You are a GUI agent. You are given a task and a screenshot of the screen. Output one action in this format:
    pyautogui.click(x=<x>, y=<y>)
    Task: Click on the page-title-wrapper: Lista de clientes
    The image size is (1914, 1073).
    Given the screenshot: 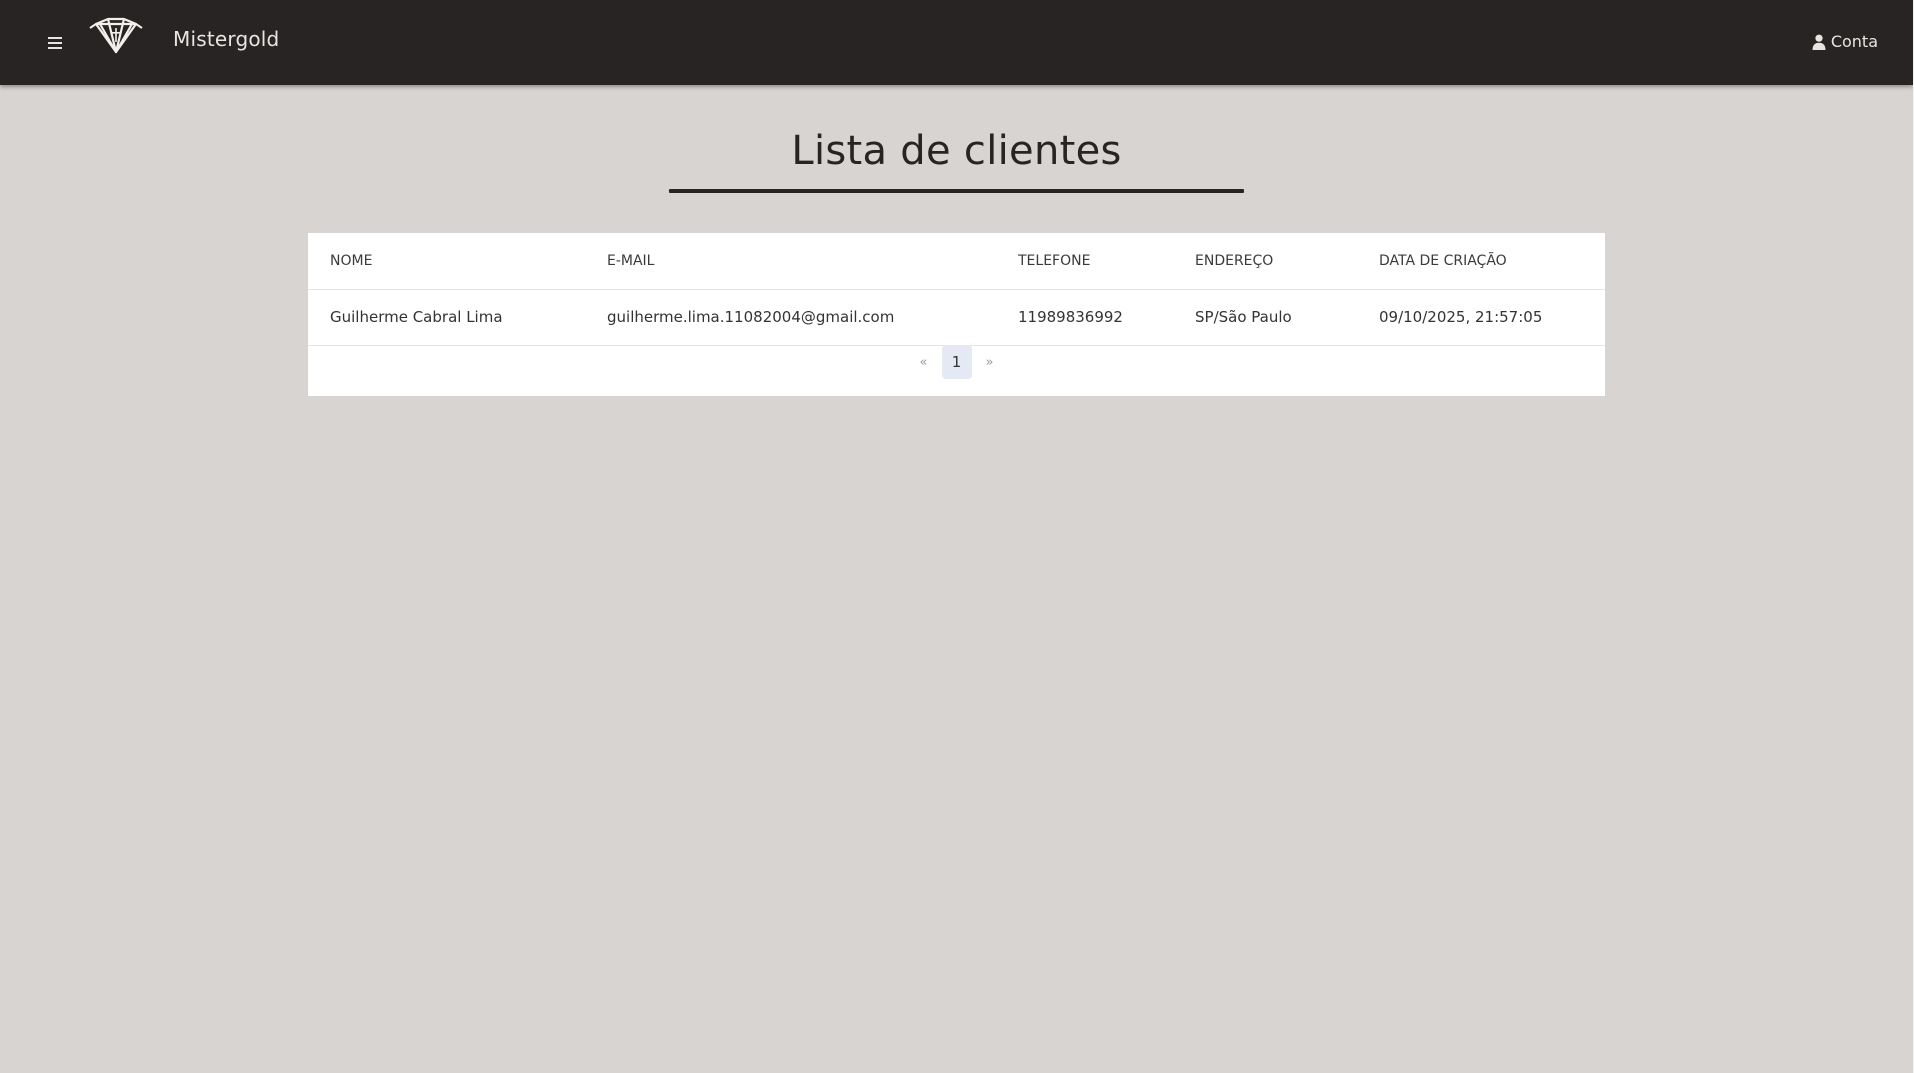 What is the action you would take?
    pyautogui.click(x=956, y=151)
    